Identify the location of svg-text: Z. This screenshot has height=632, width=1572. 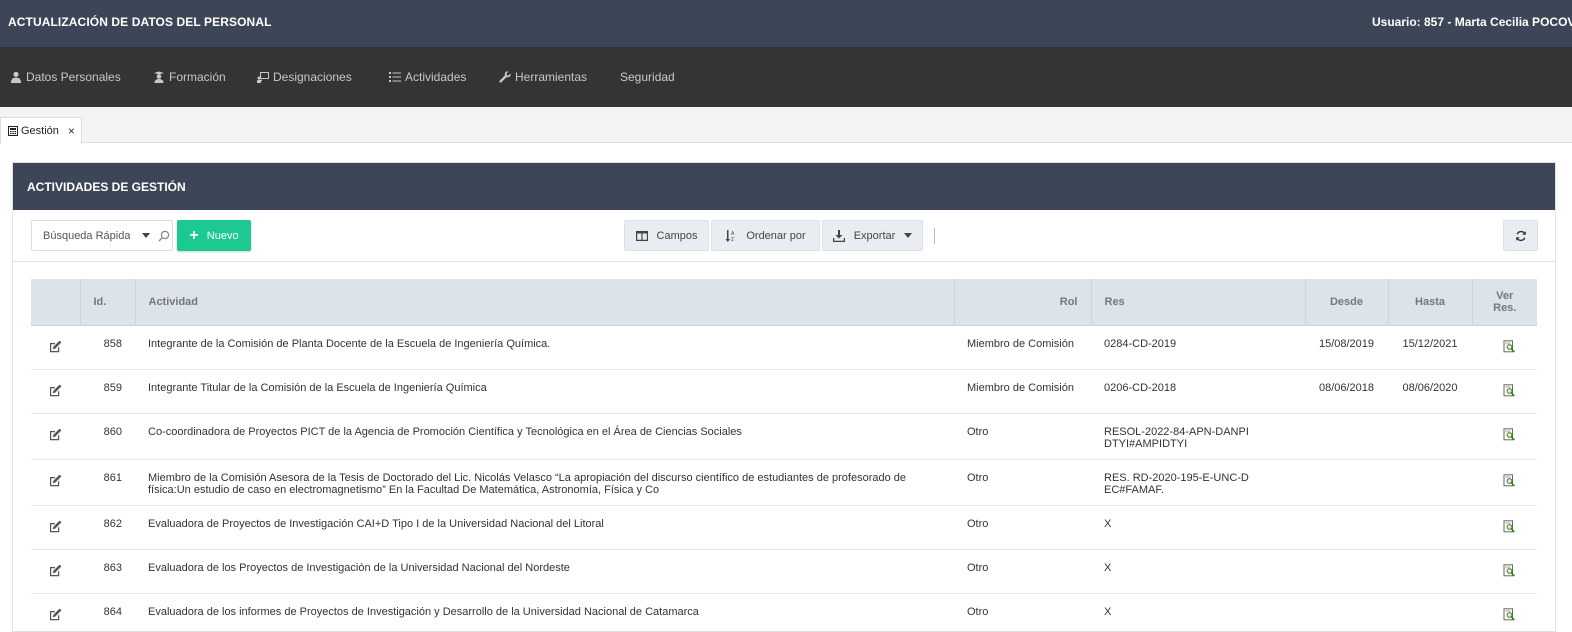
(732, 239).